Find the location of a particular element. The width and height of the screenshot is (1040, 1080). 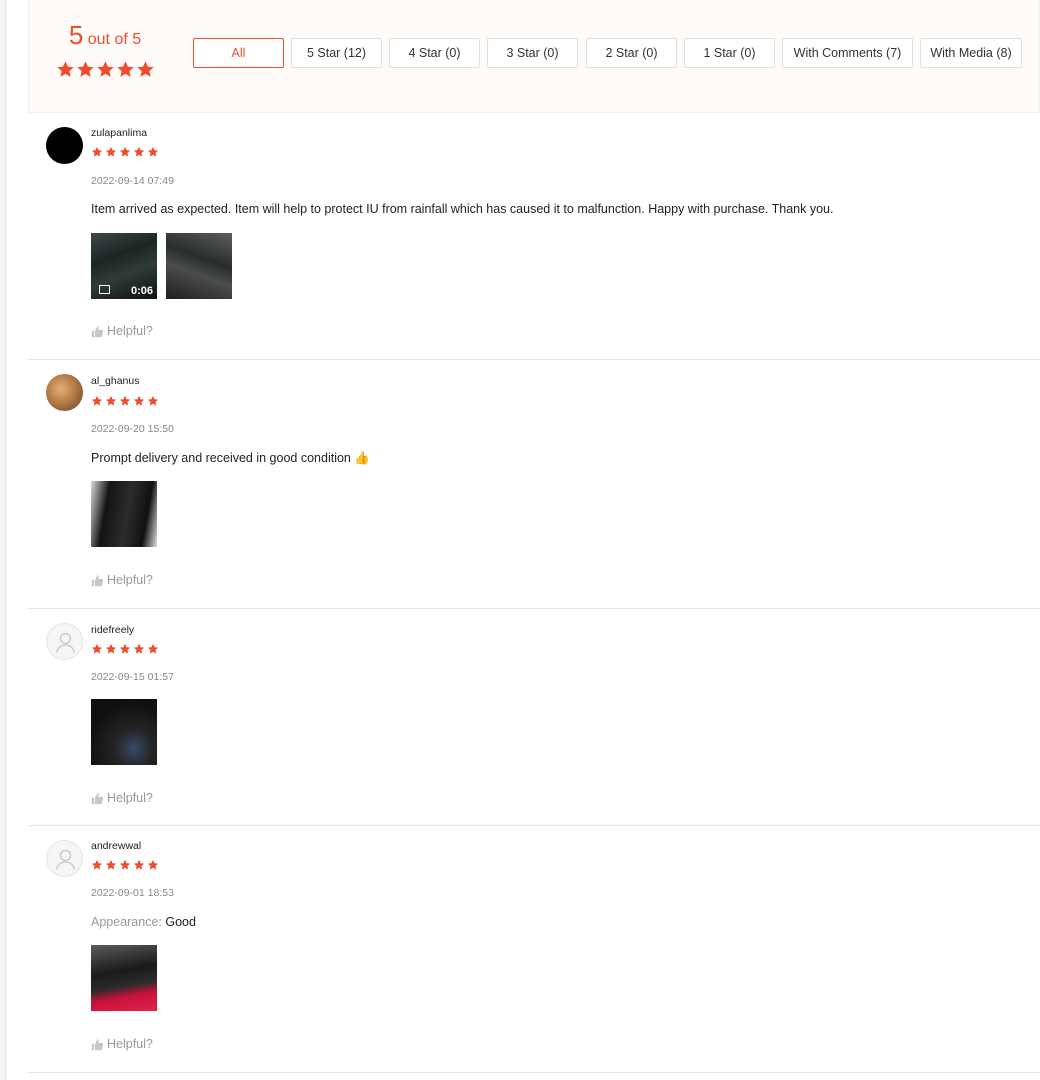

thumbs-up-emoji: 👍 is located at coordinates (362, 458).